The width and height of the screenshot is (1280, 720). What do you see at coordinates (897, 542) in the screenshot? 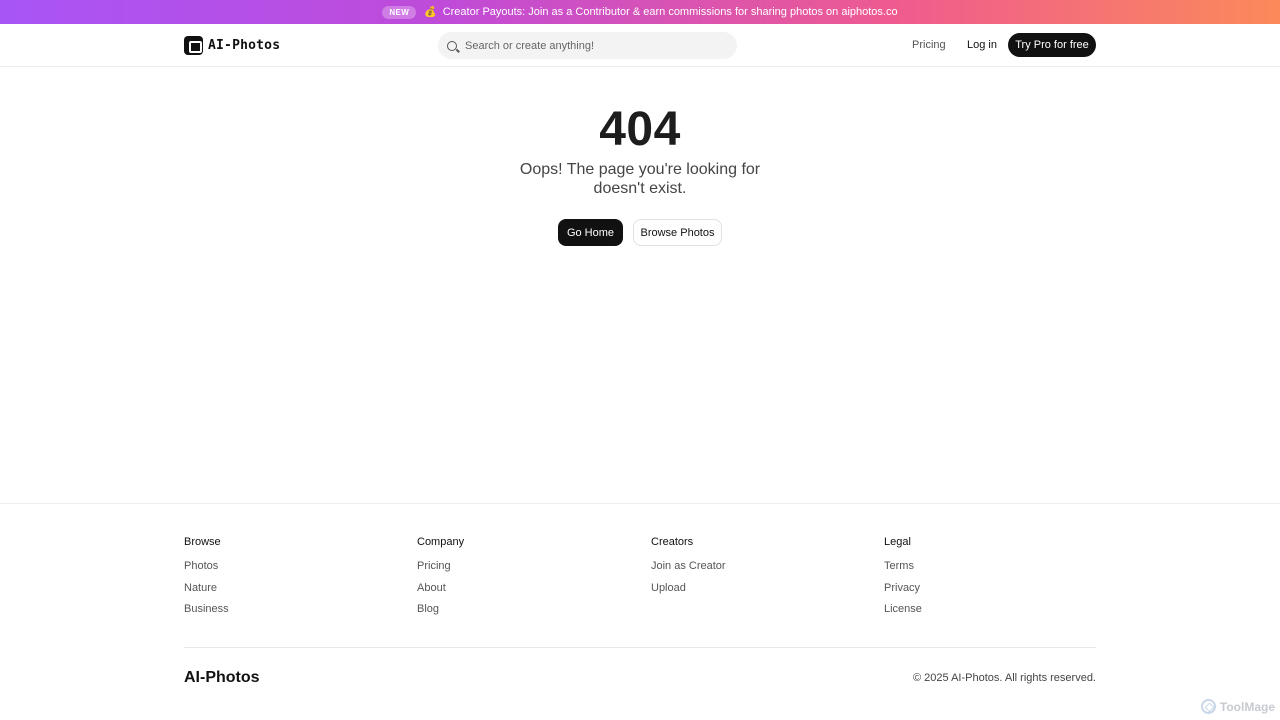
I see `footer-heading: Legal` at bounding box center [897, 542].